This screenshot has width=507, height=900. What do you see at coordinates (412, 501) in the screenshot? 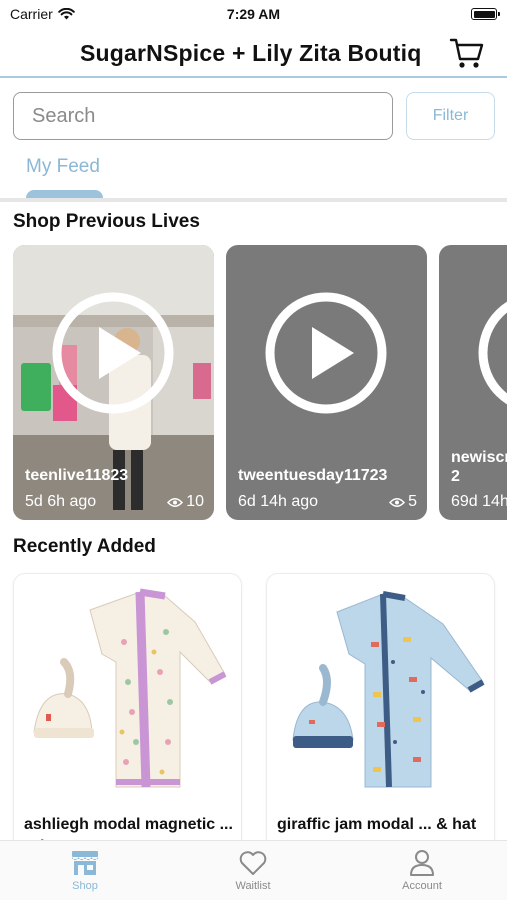
I see `views-count: 5` at bounding box center [412, 501].